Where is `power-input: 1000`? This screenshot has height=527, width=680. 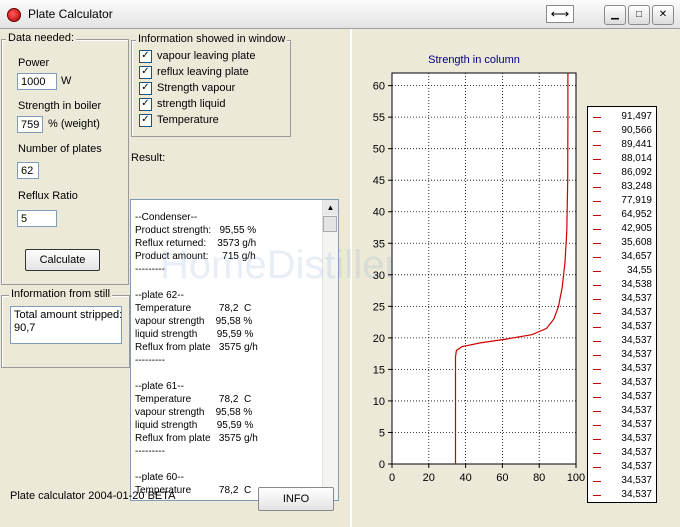 power-input: 1000 is located at coordinates (37, 81).